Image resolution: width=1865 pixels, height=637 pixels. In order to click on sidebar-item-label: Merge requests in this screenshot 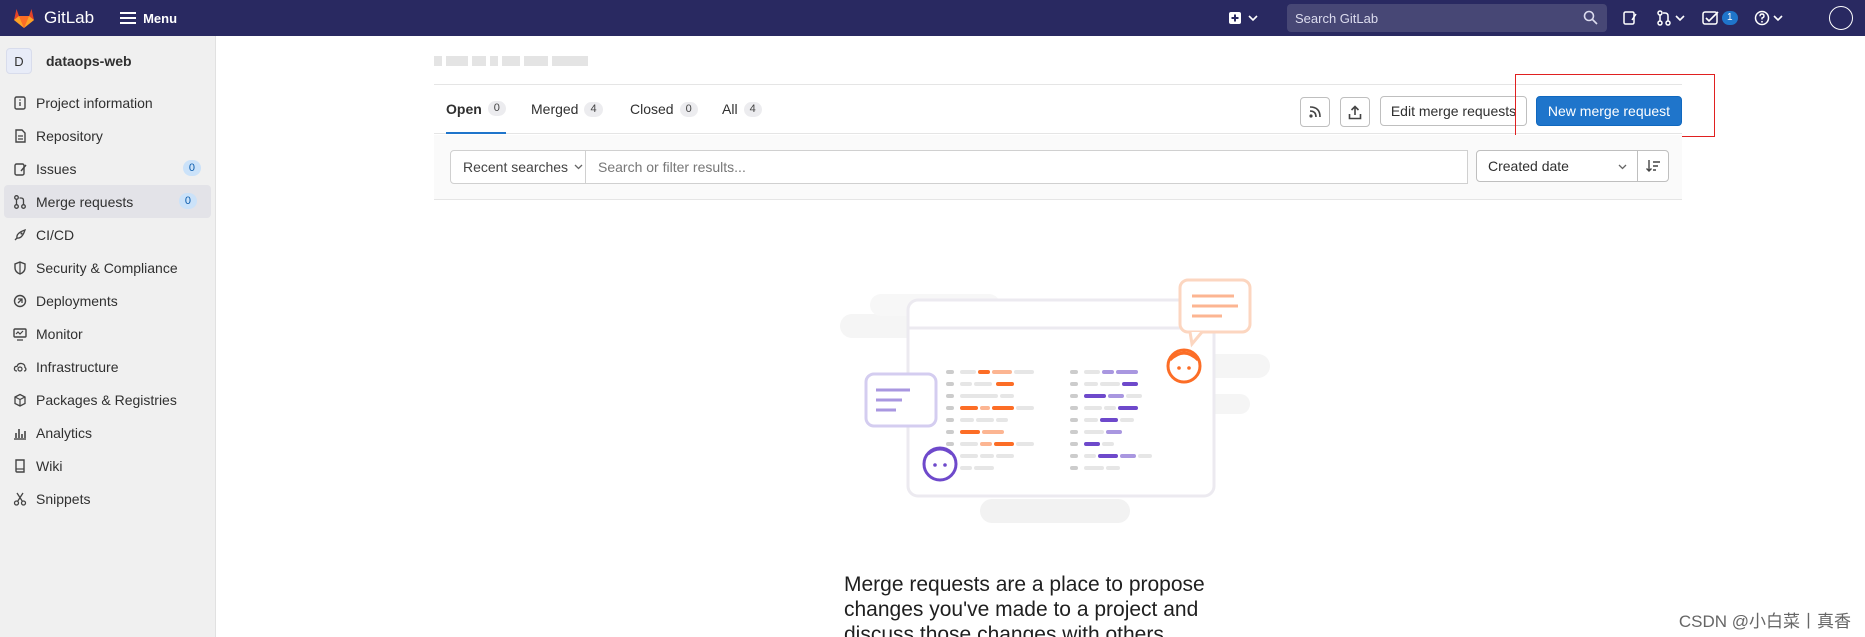, I will do `click(85, 201)`.